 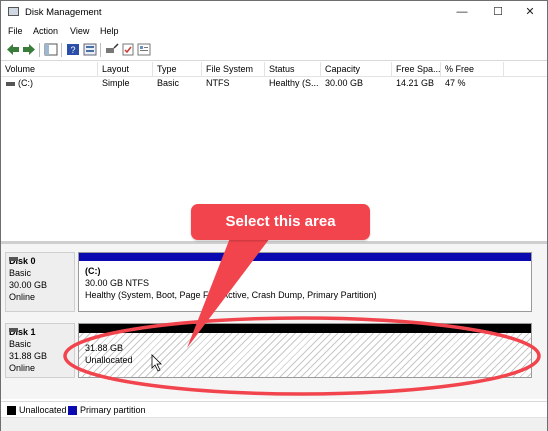 I want to click on forward-arrow-icon, so click(x=29, y=49).